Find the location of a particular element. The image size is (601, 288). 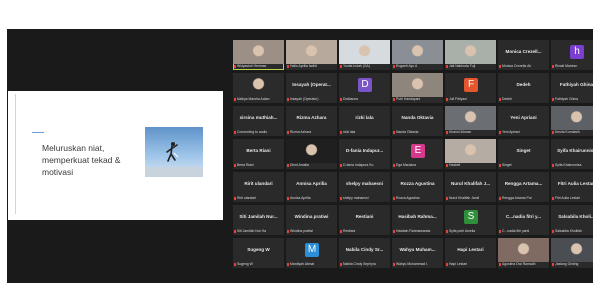

participant-caption: Nabila Cindy Sephyra is located at coordinates (364, 264).